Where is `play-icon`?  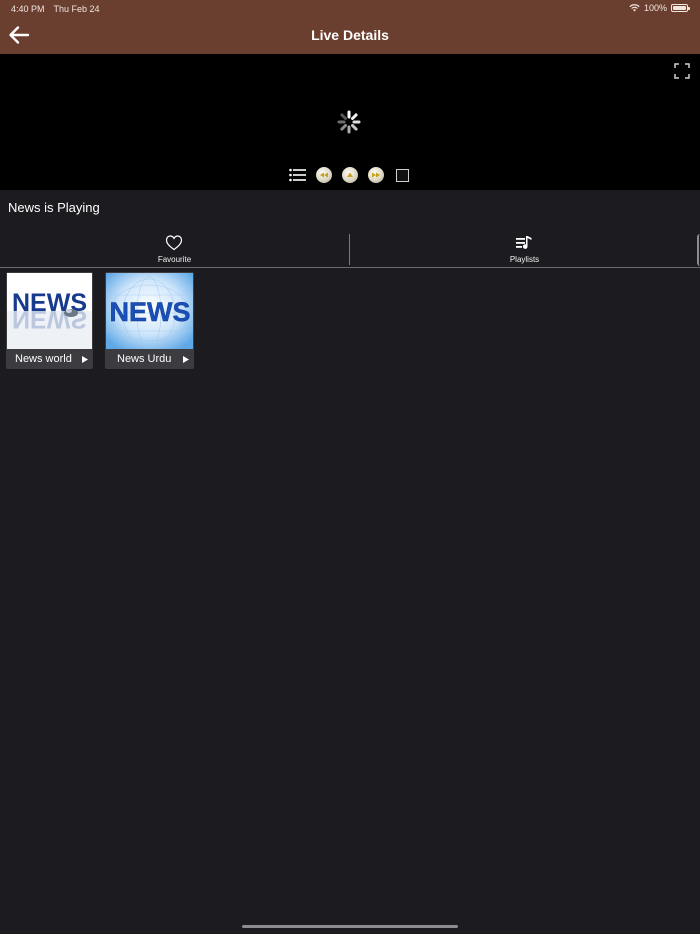 play-icon is located at coordinates (350, 174).